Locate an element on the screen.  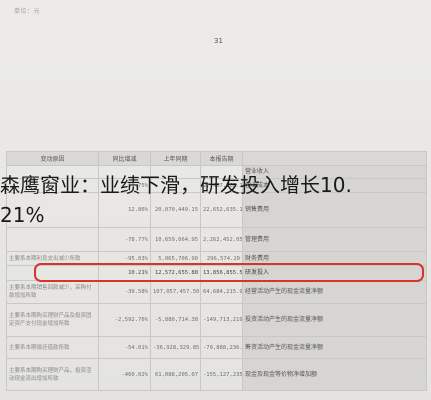
previous-value: 61,088,205.07 is located at coordinates (175, 374).